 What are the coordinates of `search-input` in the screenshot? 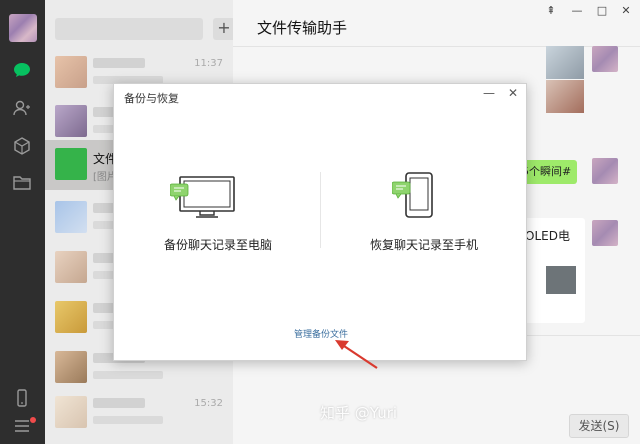 It's located at (129, 29).